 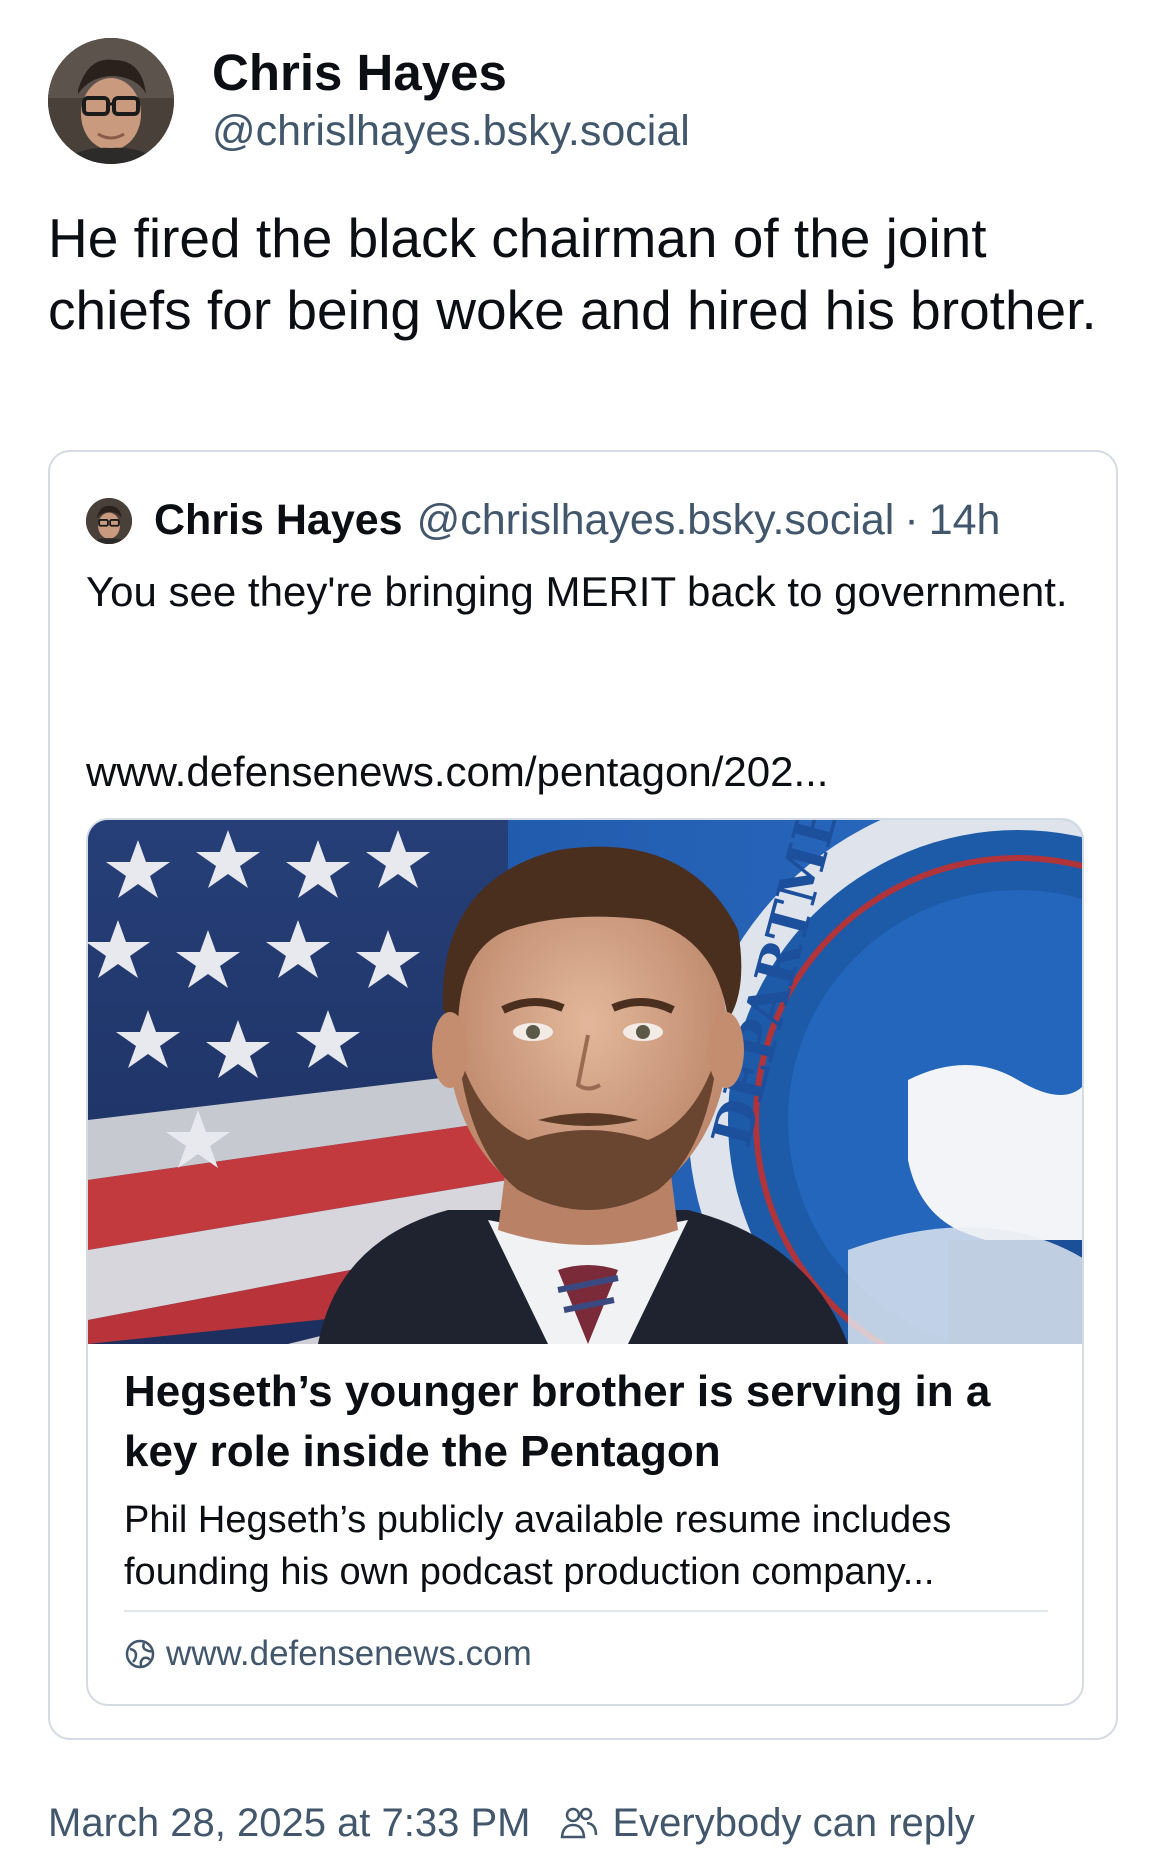 I want to click on bottom-edge, so click(x=585, y=1852).